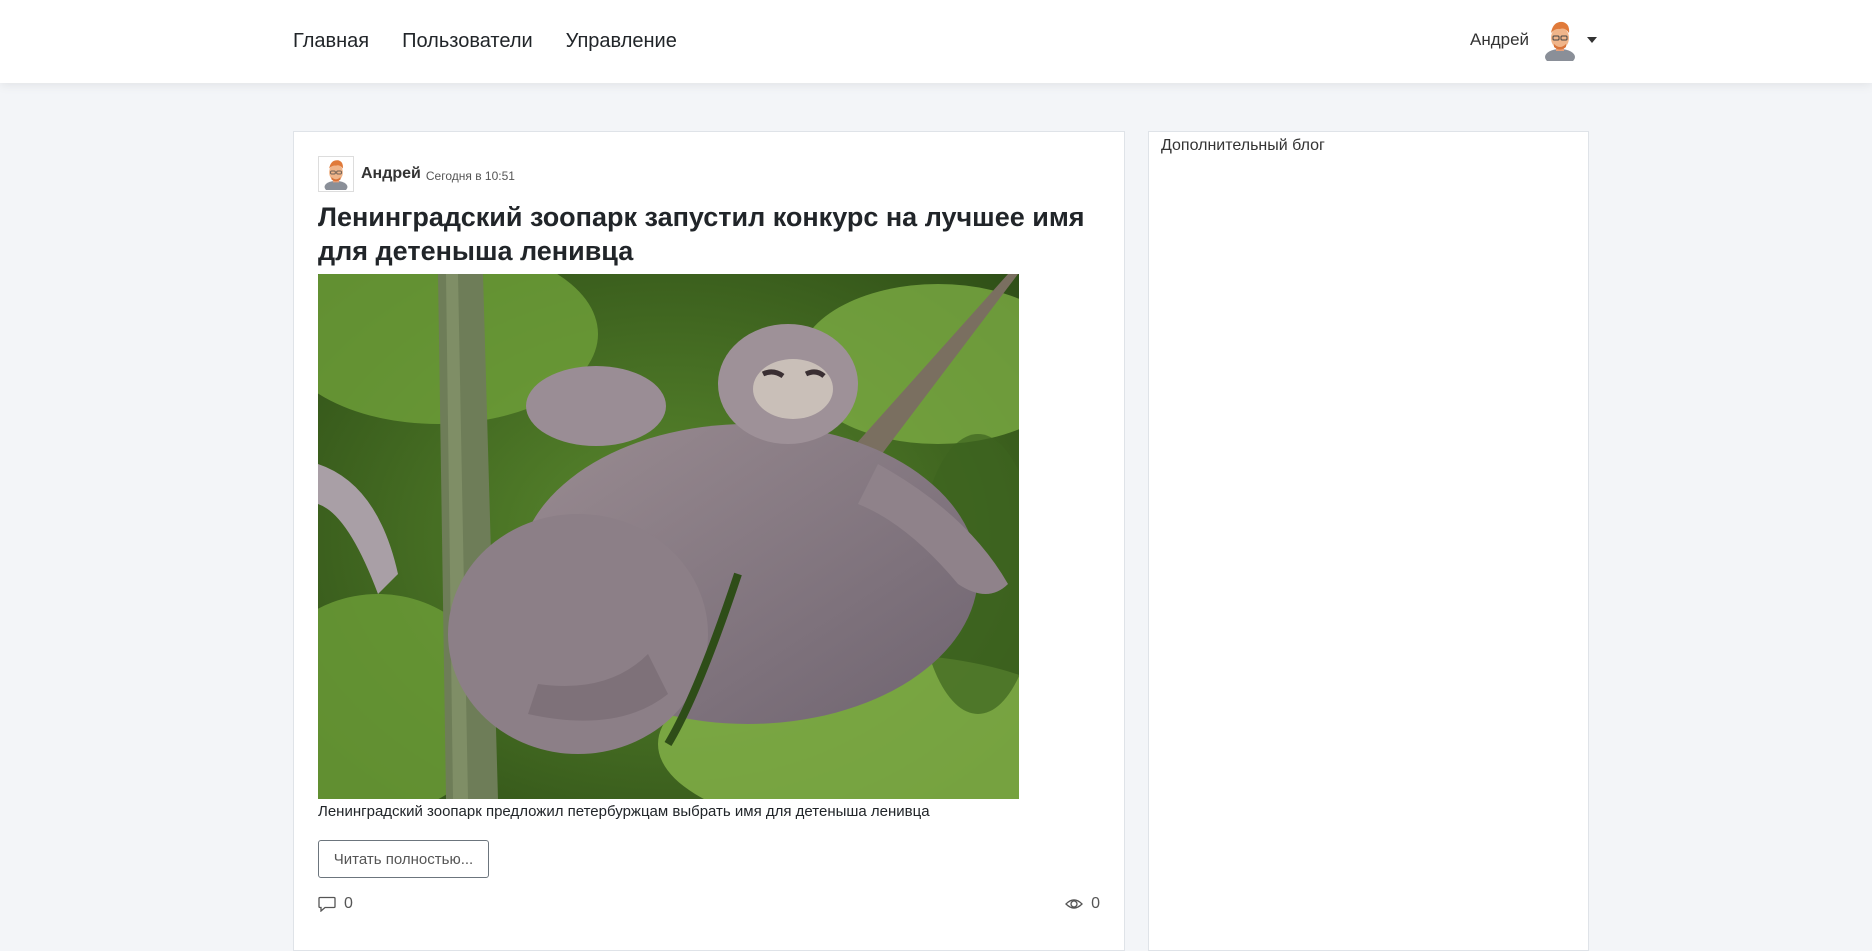  What do you see at coordinates (1560, 41) in the screenshot?
I see `user-avatar` at bounding box center [1560, 41].